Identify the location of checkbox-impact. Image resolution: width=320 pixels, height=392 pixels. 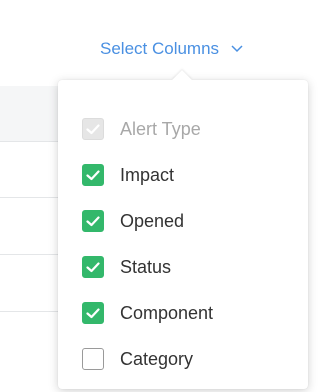
(93, 175).